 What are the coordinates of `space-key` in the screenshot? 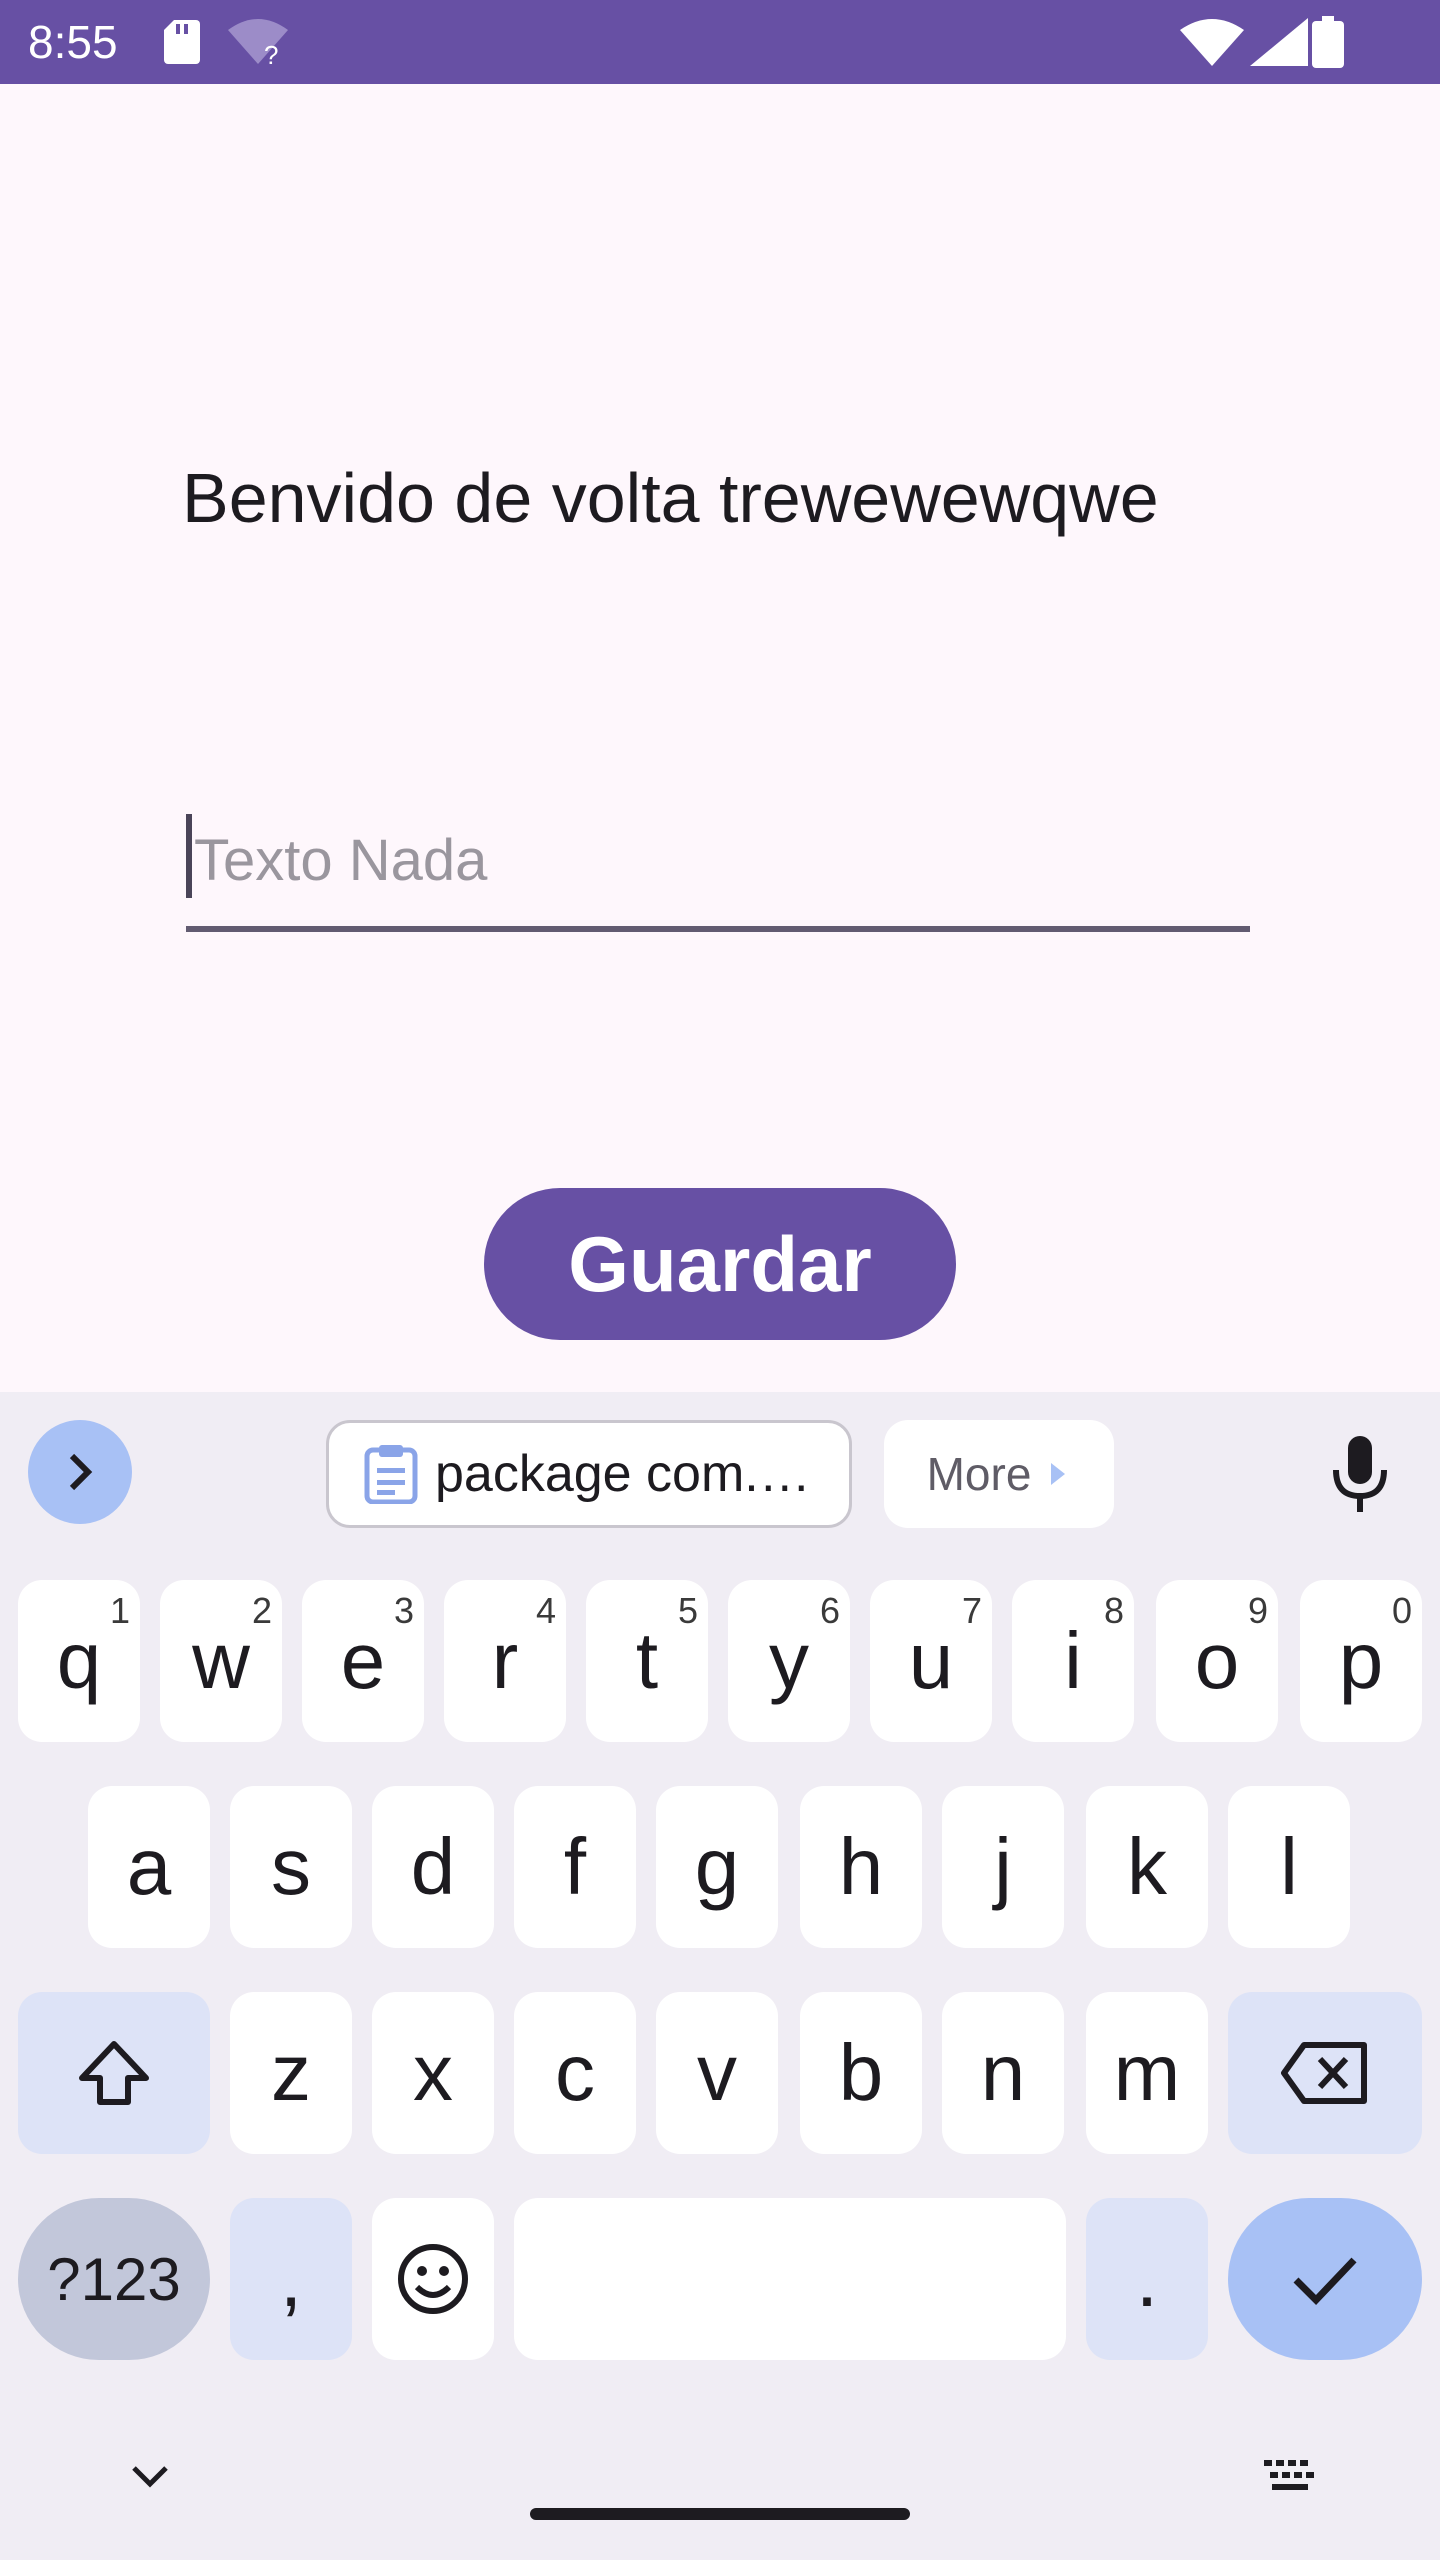 It's located at (790, 2279).